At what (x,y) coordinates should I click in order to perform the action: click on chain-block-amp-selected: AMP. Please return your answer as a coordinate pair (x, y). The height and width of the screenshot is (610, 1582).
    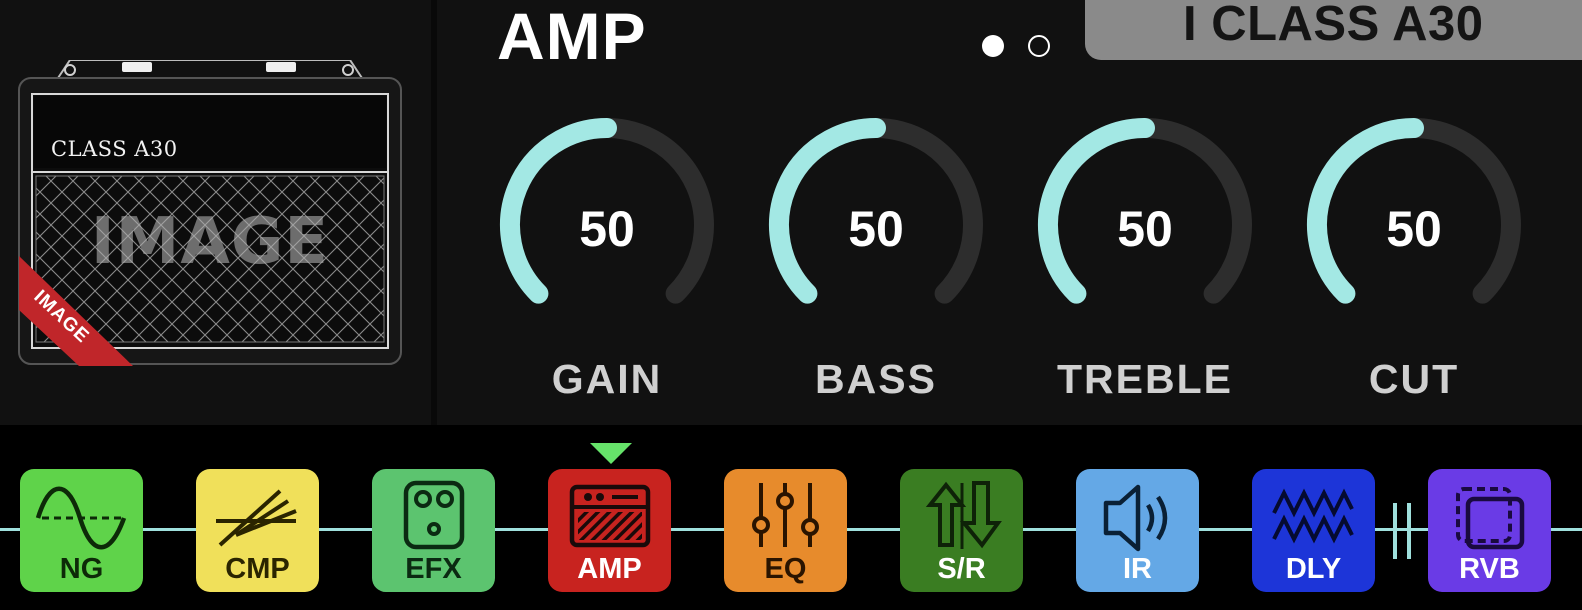
    Looking at the image, I should click on (609, 530).